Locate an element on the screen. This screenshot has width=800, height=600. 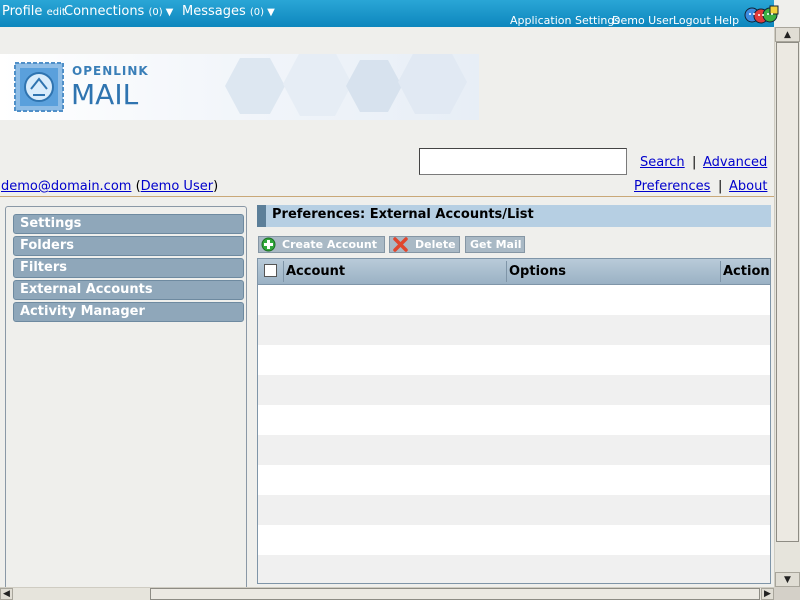
profile-menu: Profile edit is located at coordinates (34, 11).